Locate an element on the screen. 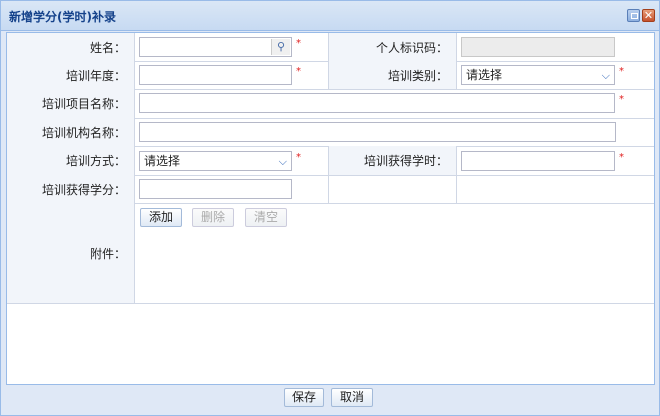 The image size is (660, 416). title-bar: 新增学分(学时)补录 ✕ is located at coordinates (330, 16).